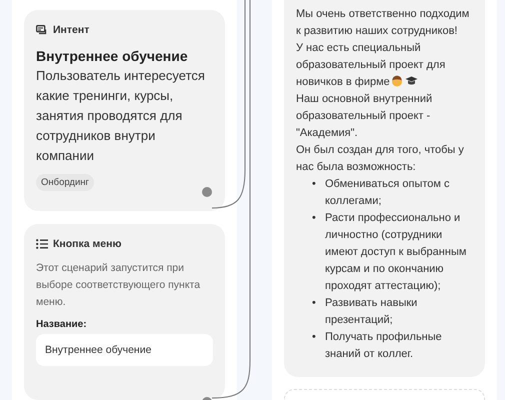 Image resolution: width=505 pixels, height=400 pixels. What do you see at coordinates (207, 191) in the screenshot?
I see `connector-handle` at bounding box center [207, 191].